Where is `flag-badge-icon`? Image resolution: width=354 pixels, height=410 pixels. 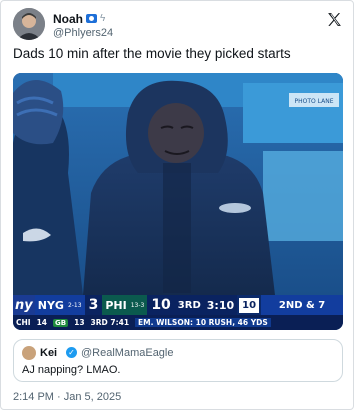 flag-badge-icon is located at coordinates (91, 18).